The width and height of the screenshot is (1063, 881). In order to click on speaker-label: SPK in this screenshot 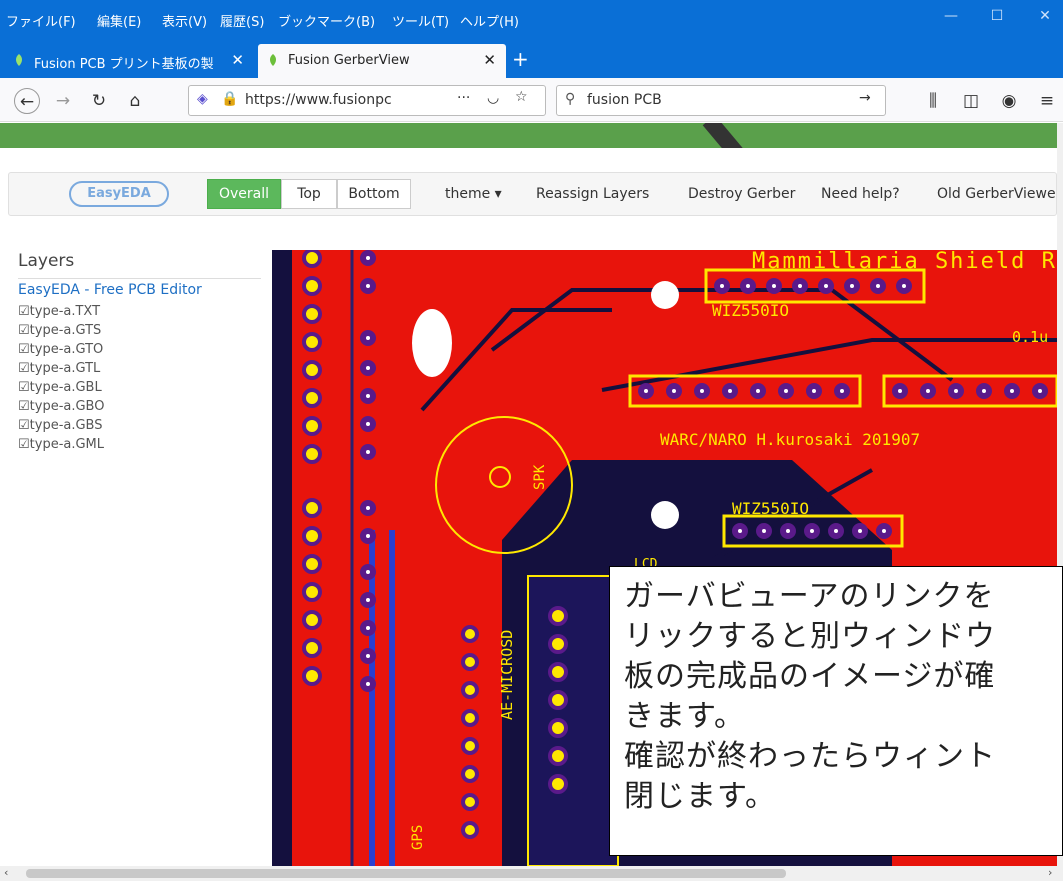, I will do `click(540, 477)`.